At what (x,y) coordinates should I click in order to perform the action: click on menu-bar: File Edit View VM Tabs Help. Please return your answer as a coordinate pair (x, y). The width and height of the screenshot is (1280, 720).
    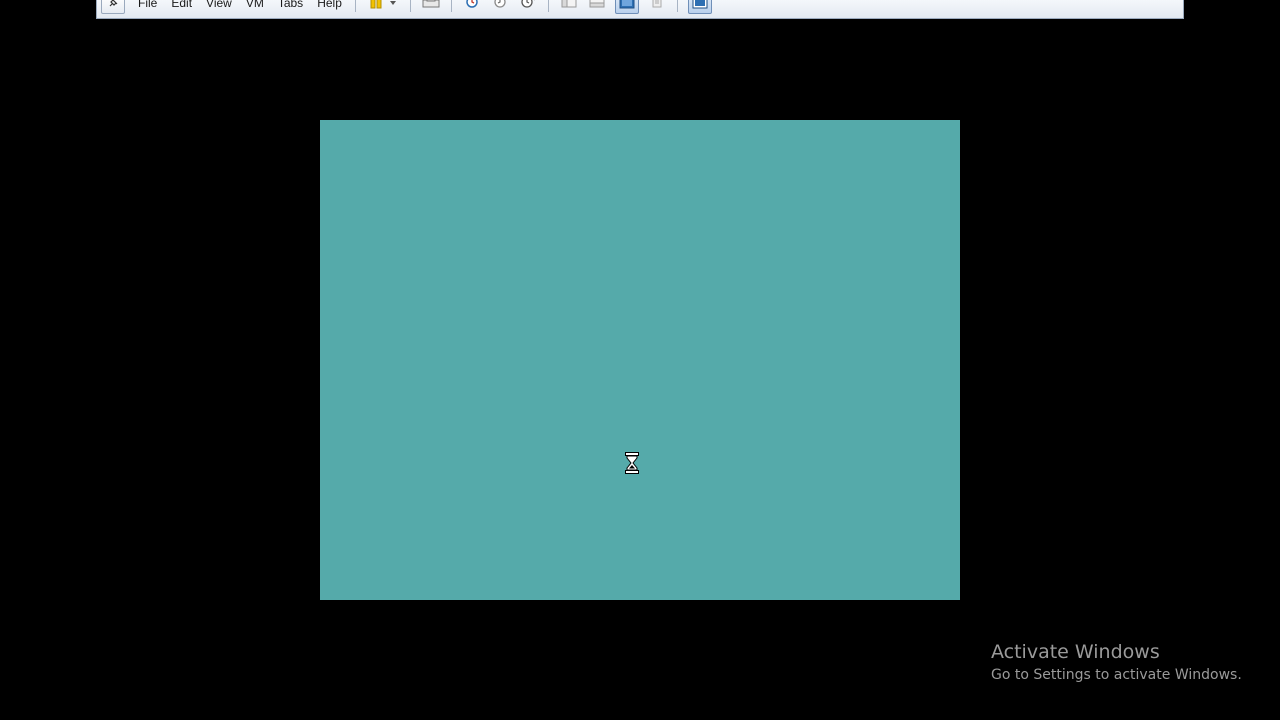
    Looking at the image, I should click on (240, 4).